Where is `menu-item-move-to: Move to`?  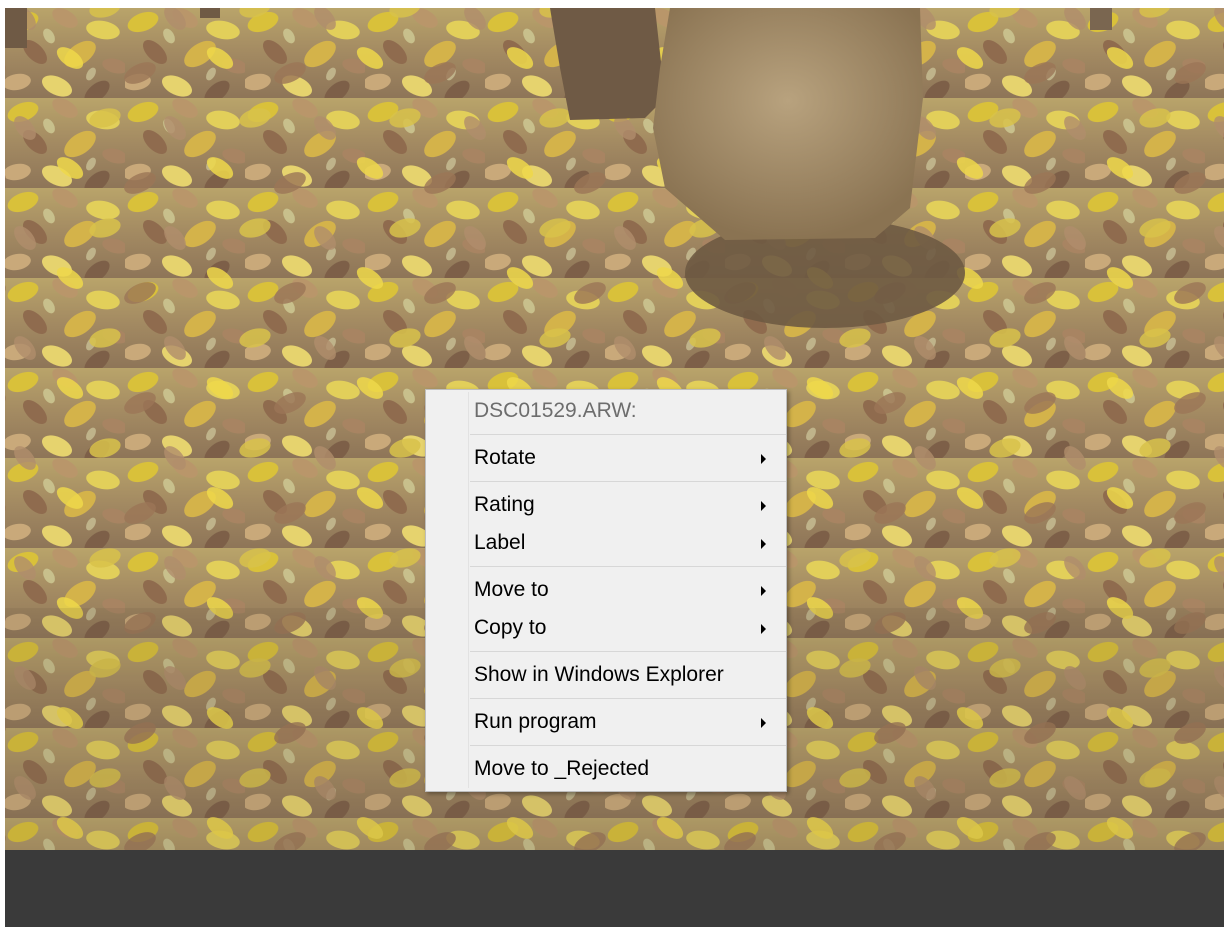
menu-item-move-to: Move to is located at coordinates (606, 590).